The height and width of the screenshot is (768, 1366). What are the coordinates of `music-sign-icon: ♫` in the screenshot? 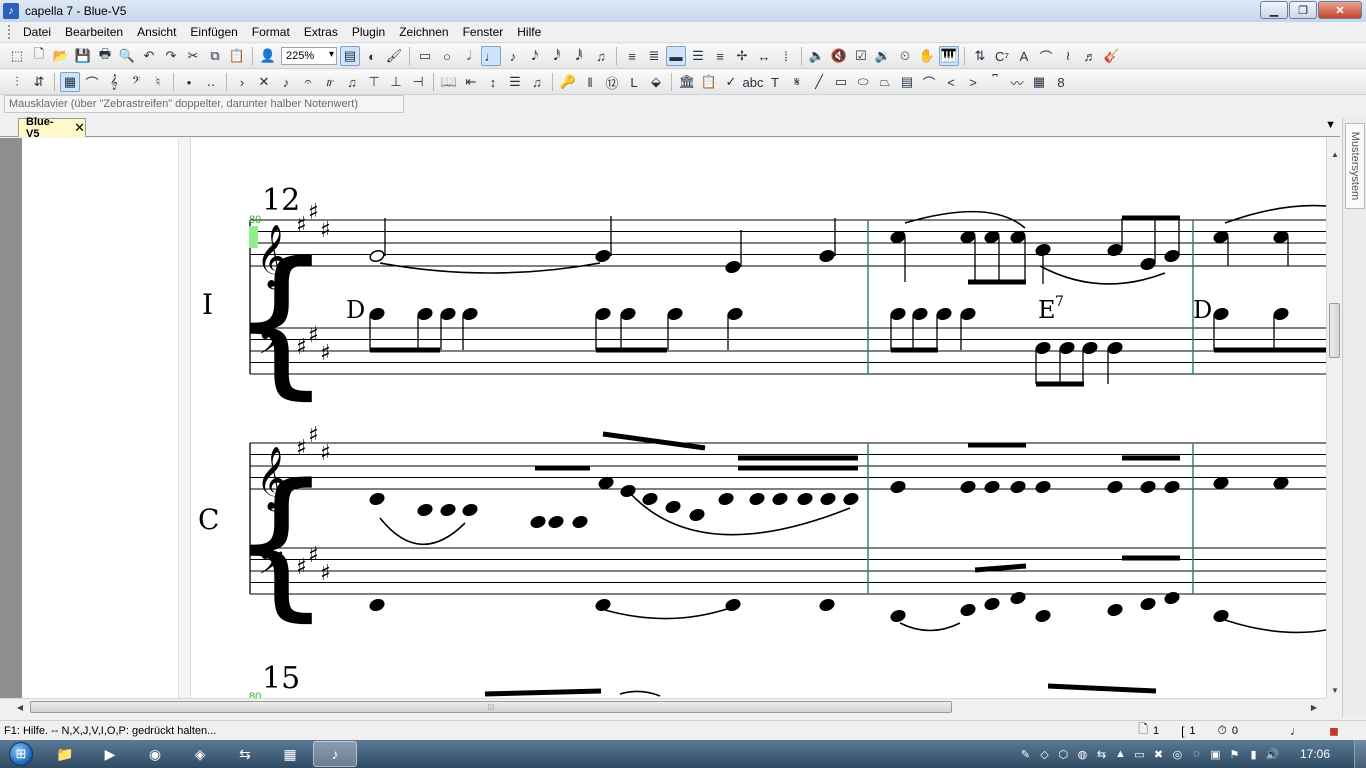 It's located at (537, 82).